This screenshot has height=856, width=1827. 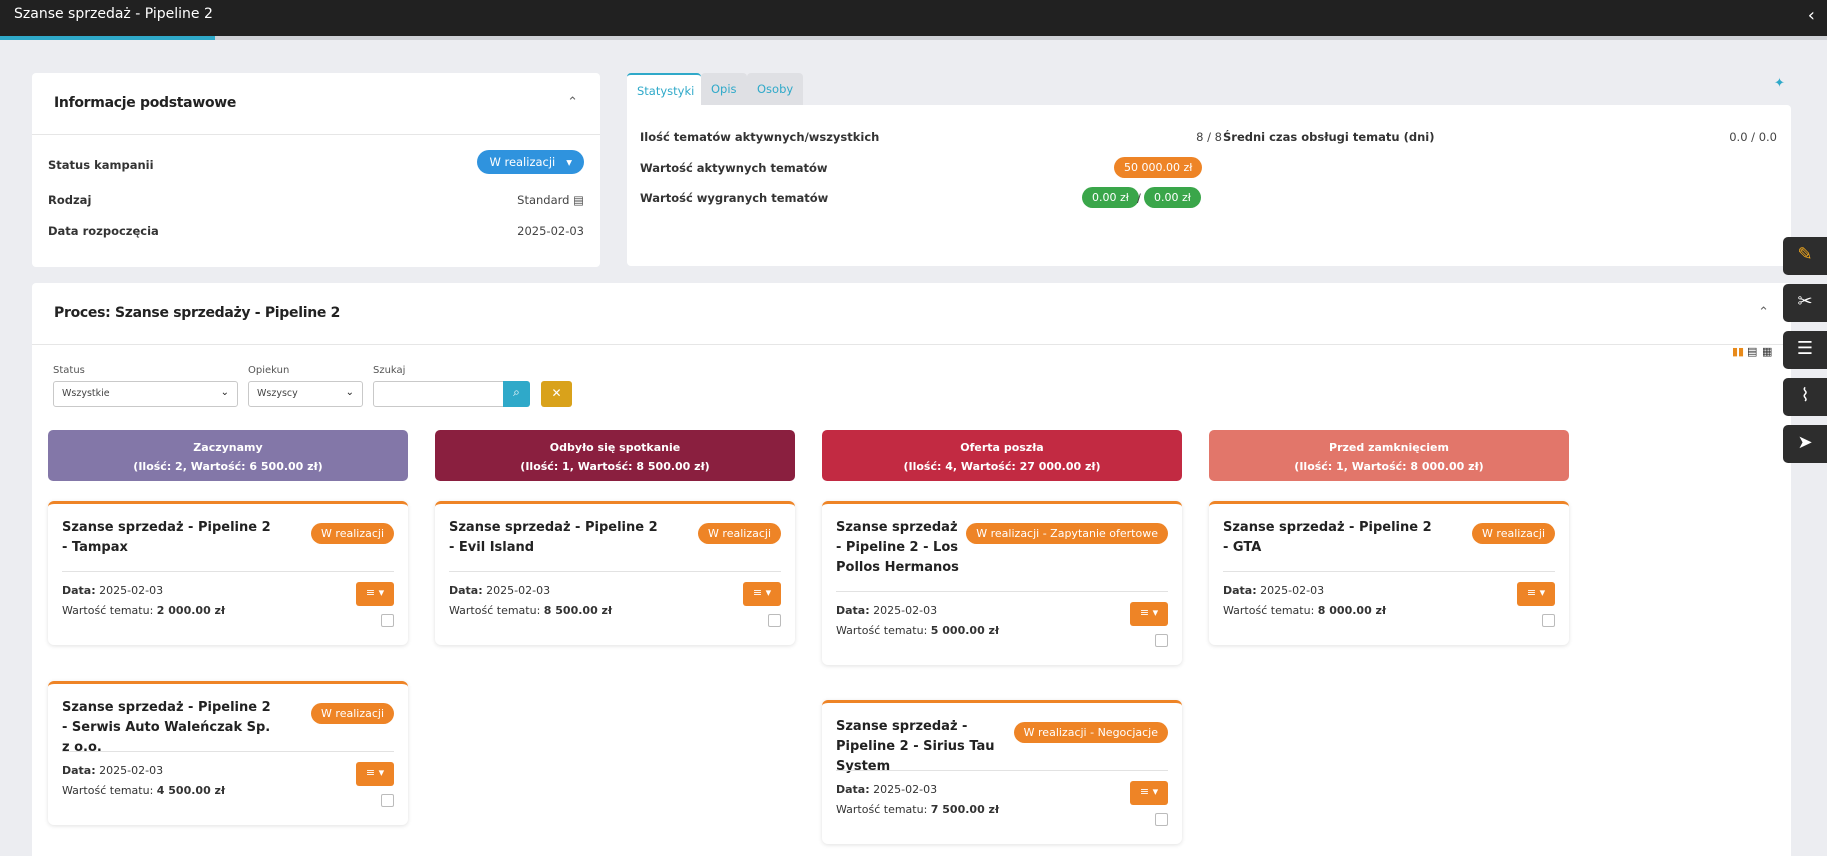 What do you see at coordinates (316, 162) in the screenshot?
I see `campaign-status-row: Status kampanii W realizacji ▾` at bounding box center [316, 162].